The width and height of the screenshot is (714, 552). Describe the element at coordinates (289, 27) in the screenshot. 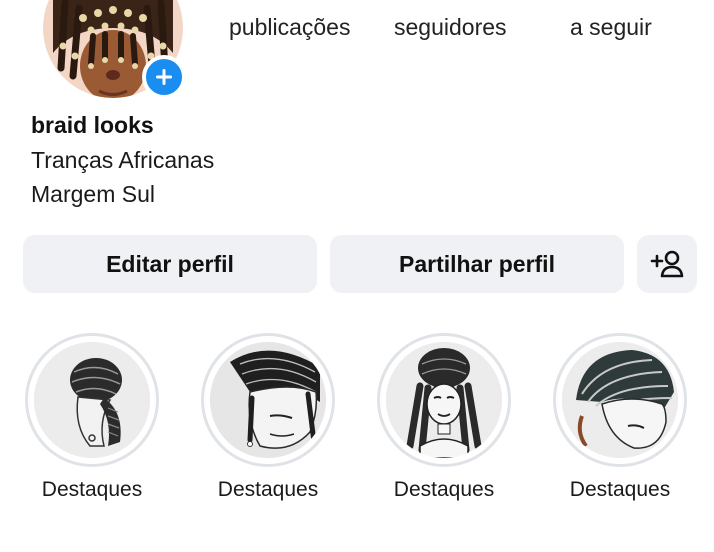

I see `posts-stat-label: publicações` at that location.